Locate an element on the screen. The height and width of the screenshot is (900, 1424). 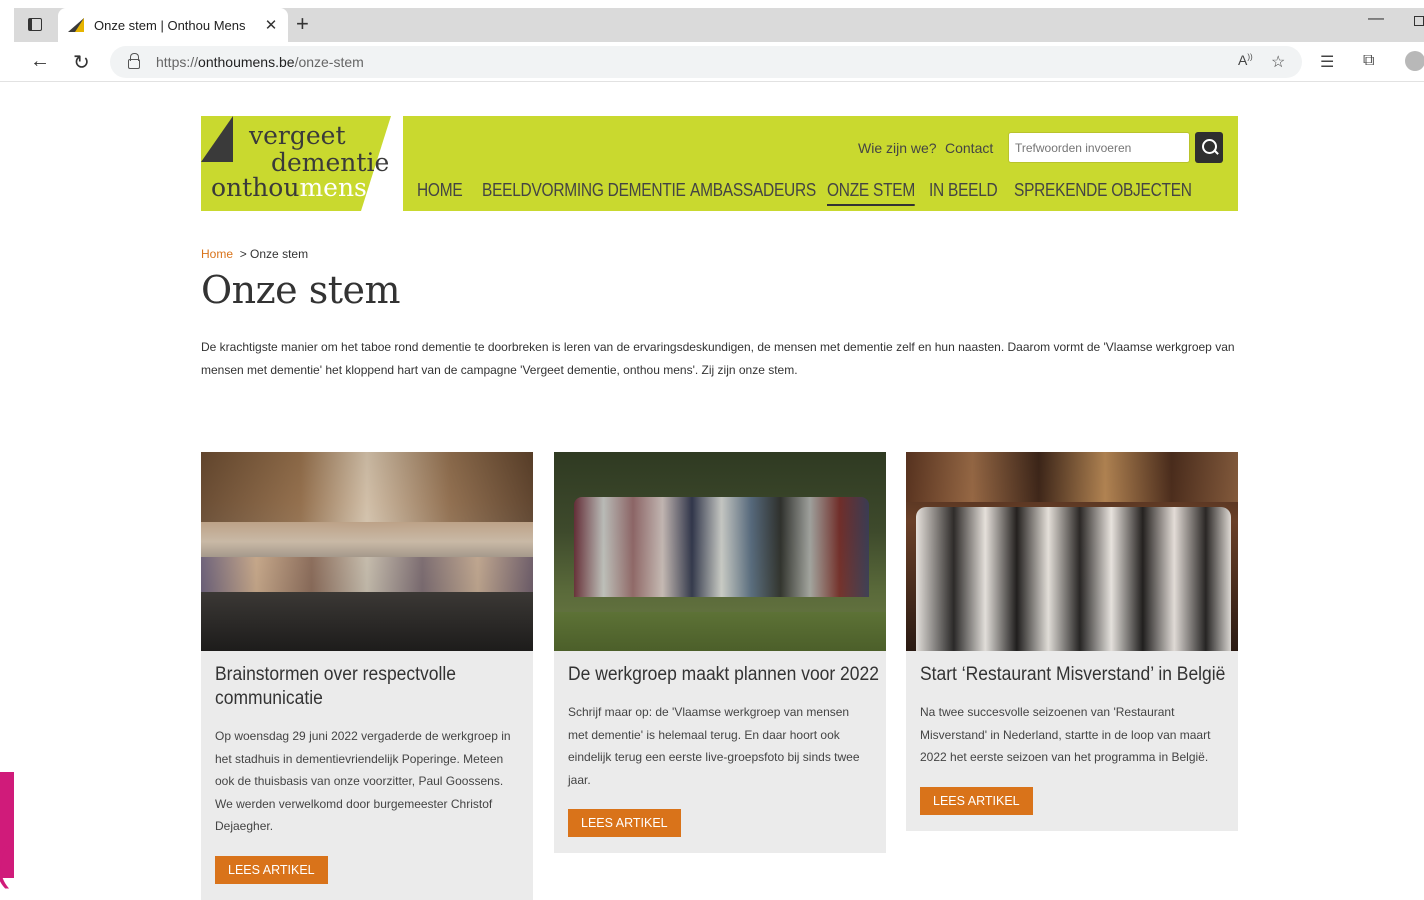
add-favorite-icon: ☆ is located at coordinates (1278, 62).